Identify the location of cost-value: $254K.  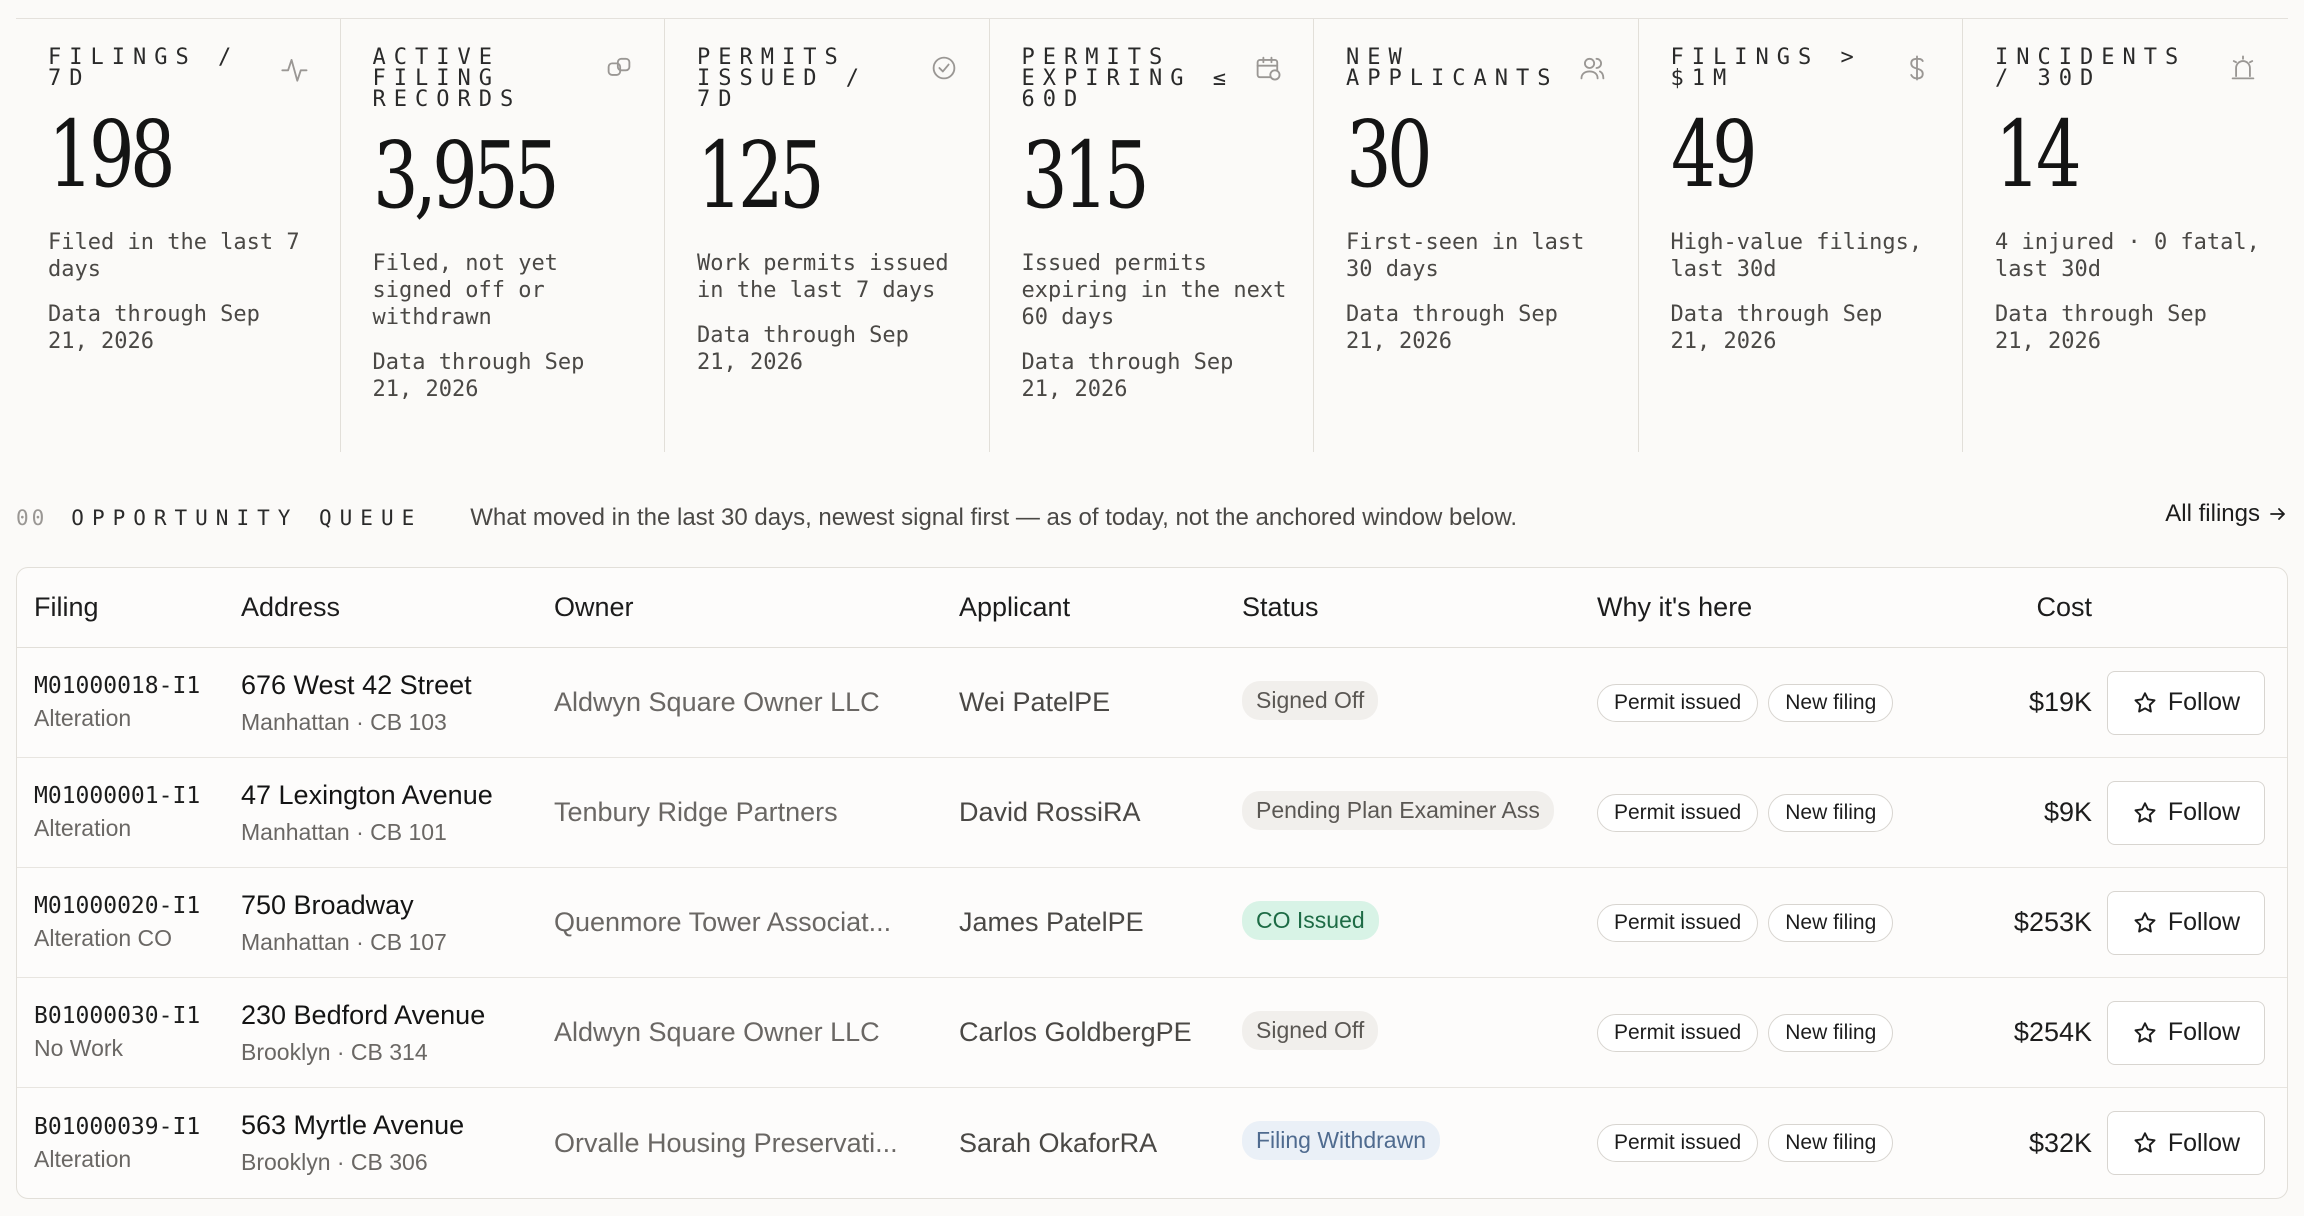
(2052, 1032).